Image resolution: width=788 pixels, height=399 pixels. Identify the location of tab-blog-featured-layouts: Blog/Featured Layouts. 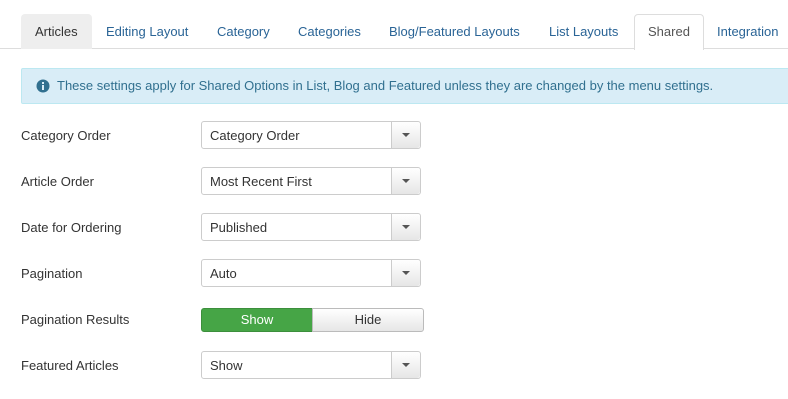
(454, 31).